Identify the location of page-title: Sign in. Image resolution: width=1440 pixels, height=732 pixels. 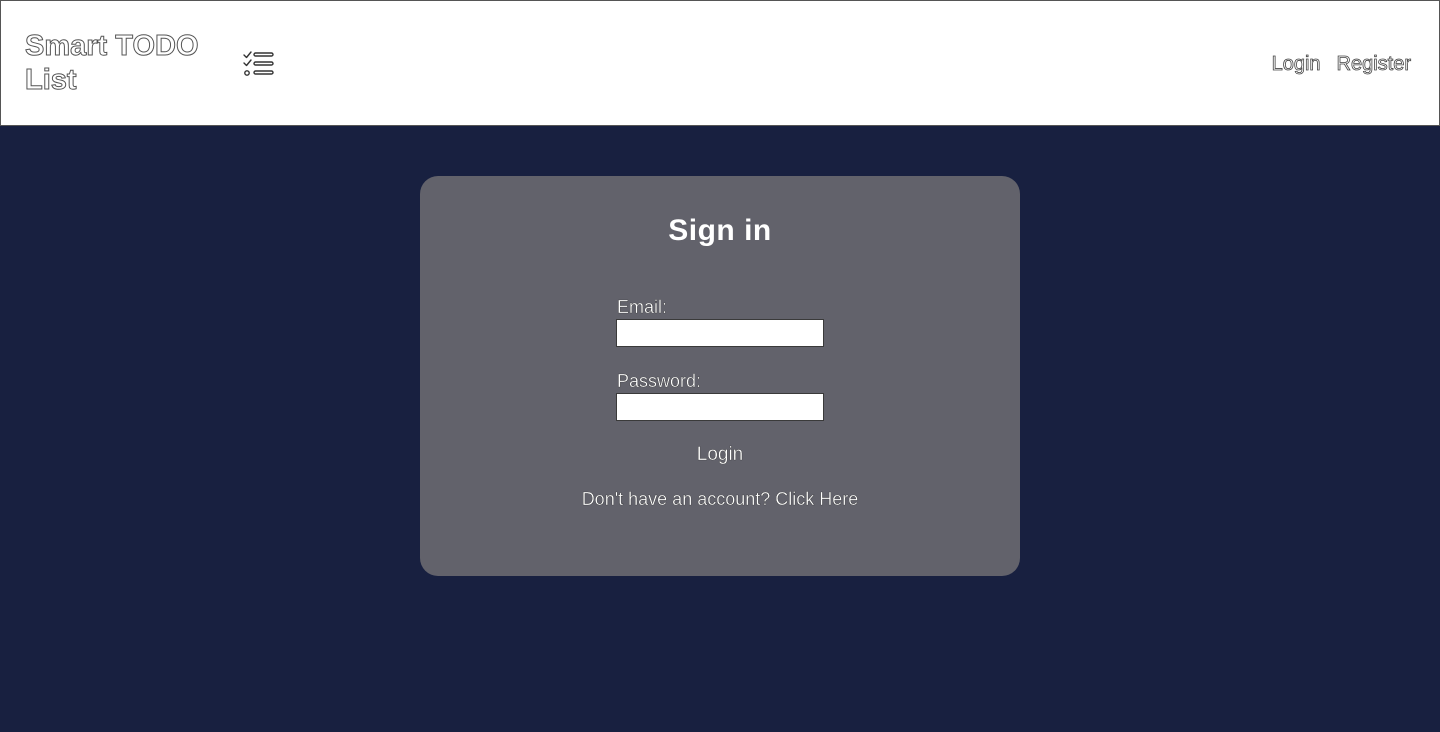
(720, 230).